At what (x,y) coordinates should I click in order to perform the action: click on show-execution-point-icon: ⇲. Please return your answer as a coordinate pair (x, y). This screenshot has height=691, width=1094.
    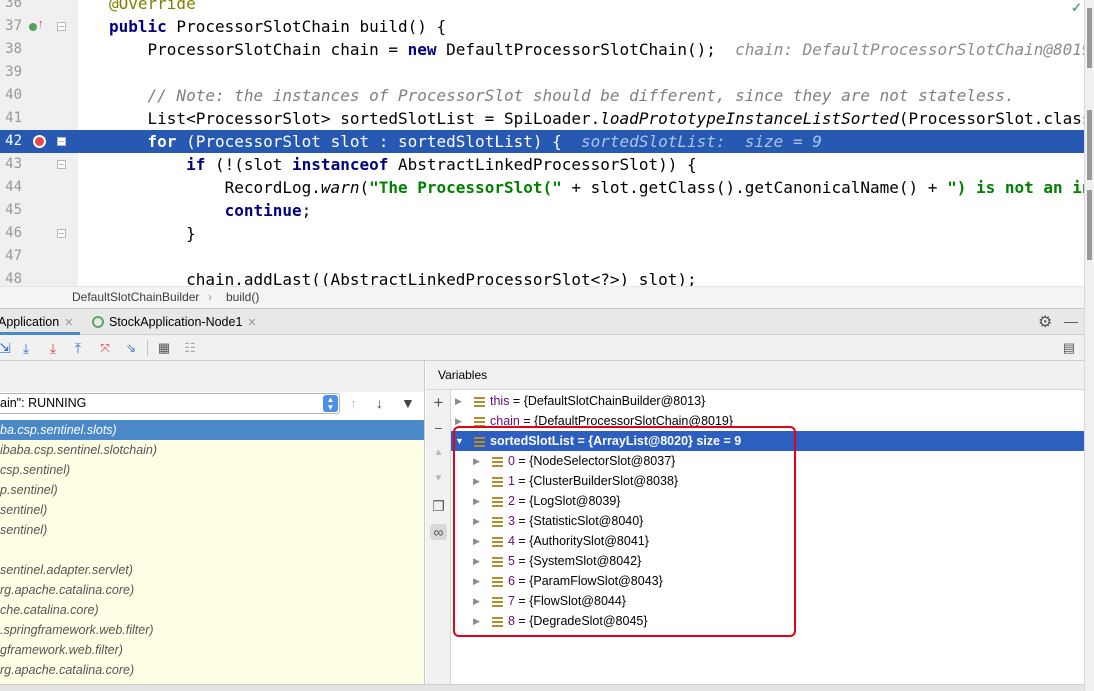
    Looking at the image, I should click on (7, 348).